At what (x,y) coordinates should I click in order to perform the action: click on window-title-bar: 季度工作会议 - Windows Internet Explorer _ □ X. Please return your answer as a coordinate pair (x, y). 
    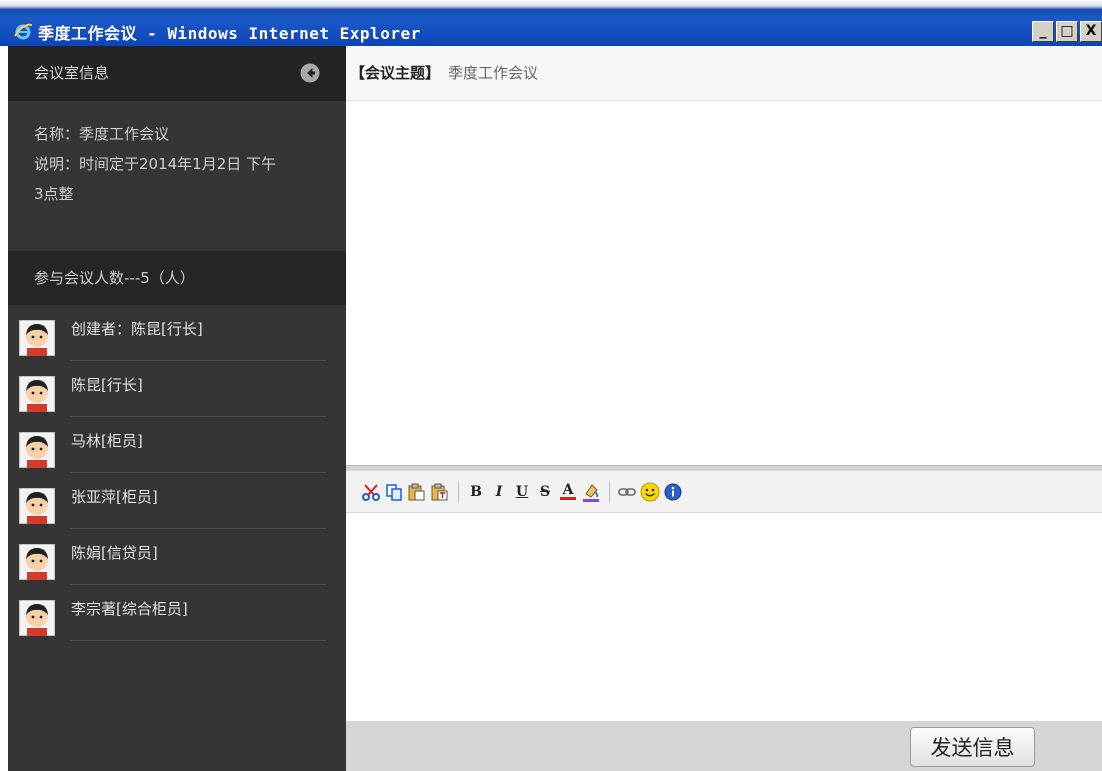
    Looking at the image, I should click on (551, 23).